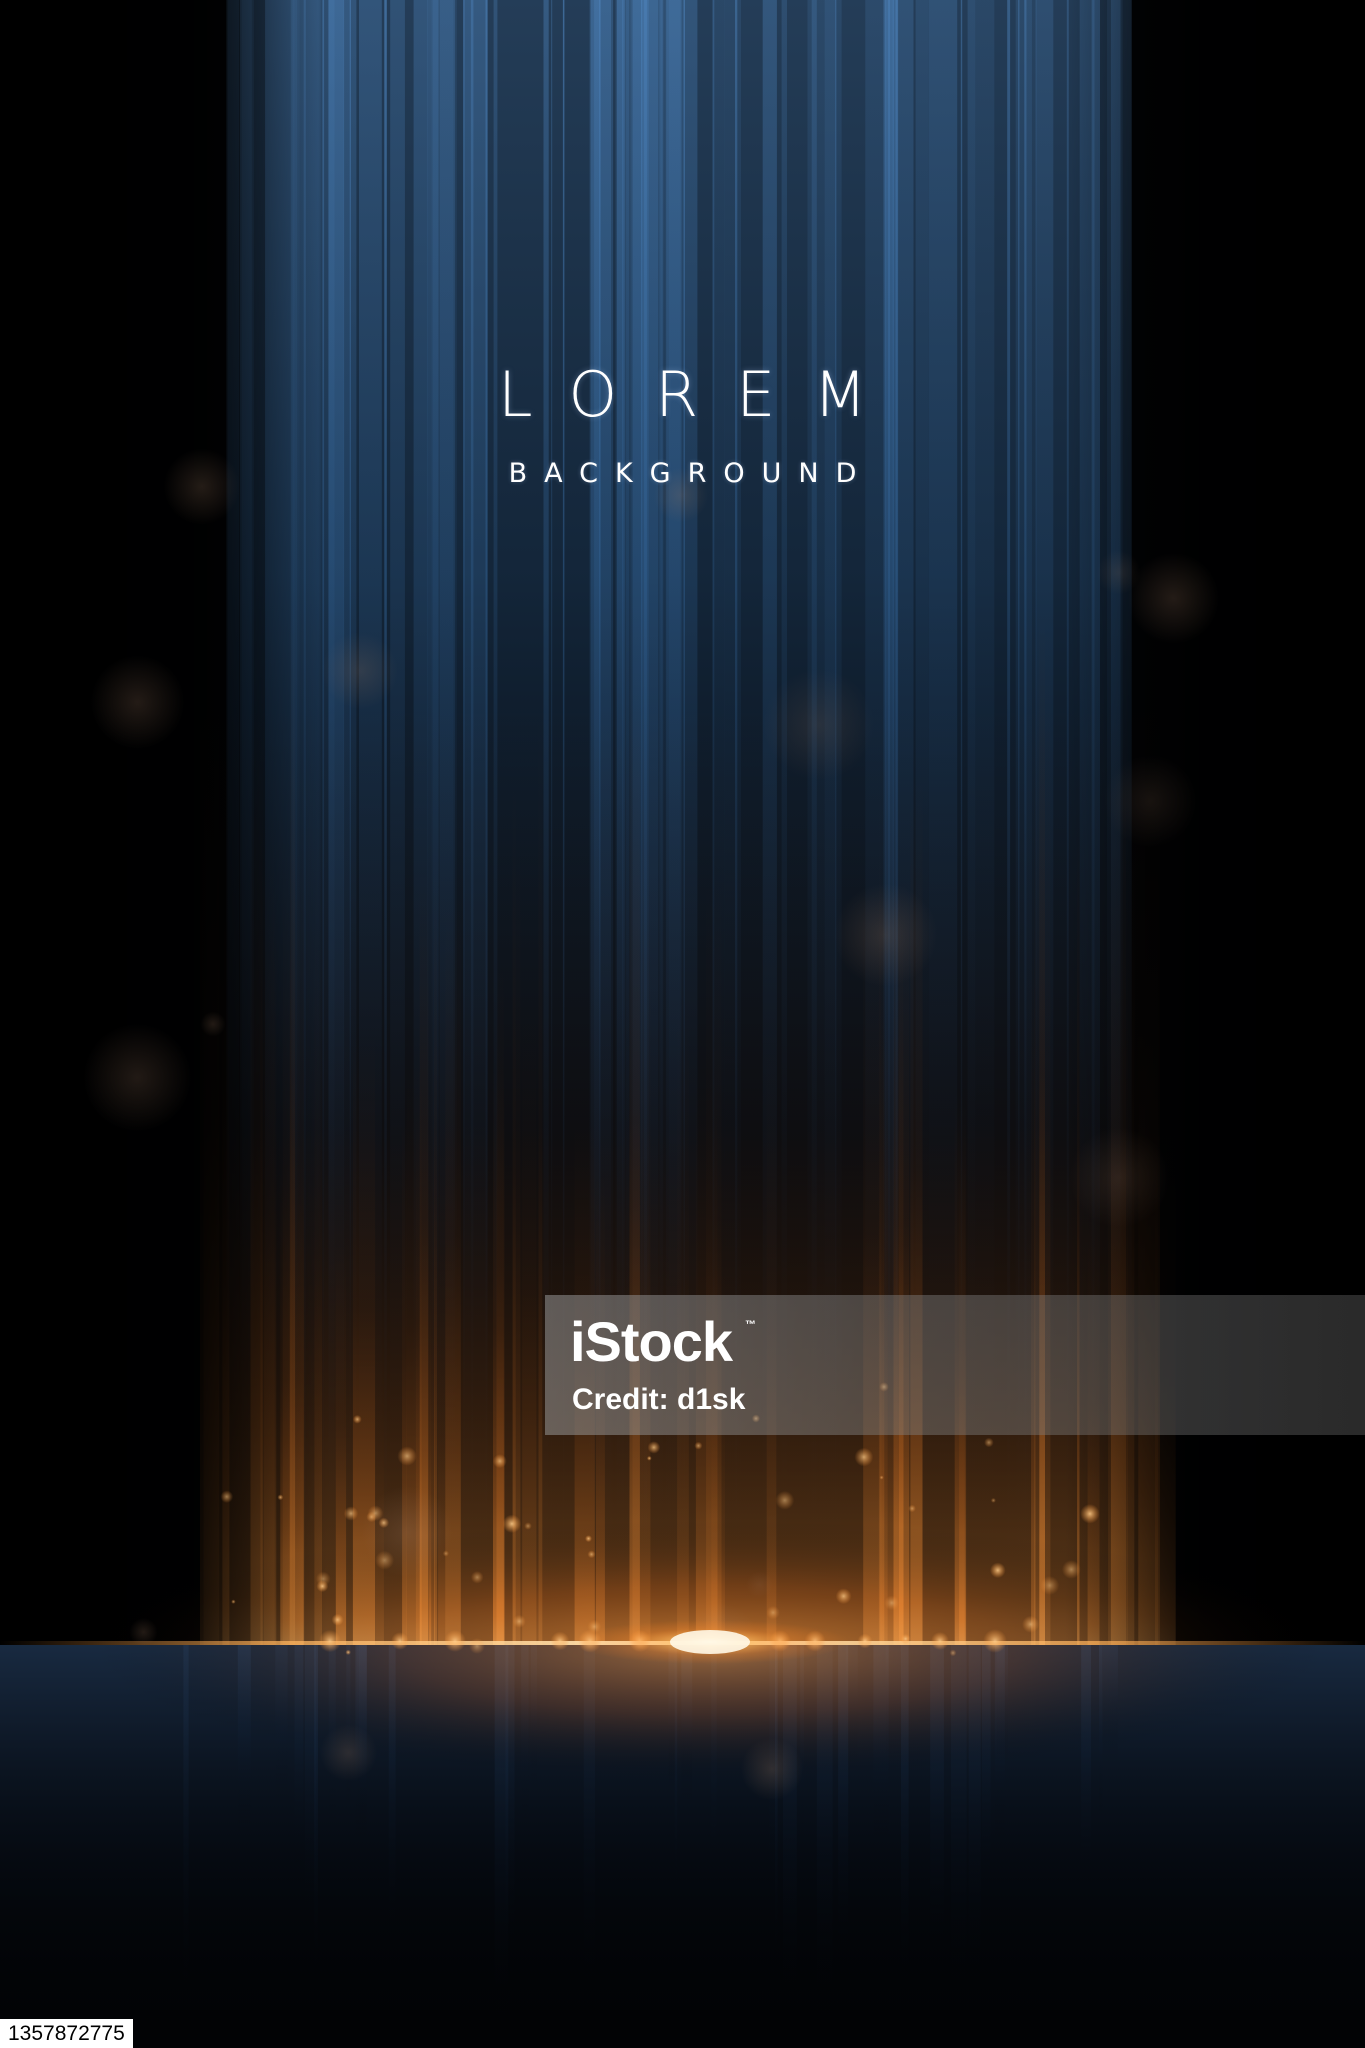 This screenshot has height=2048, width=1365. Describe the element at coordinates (710, 1642) in the screenshot. I see `flare-core` at that location.